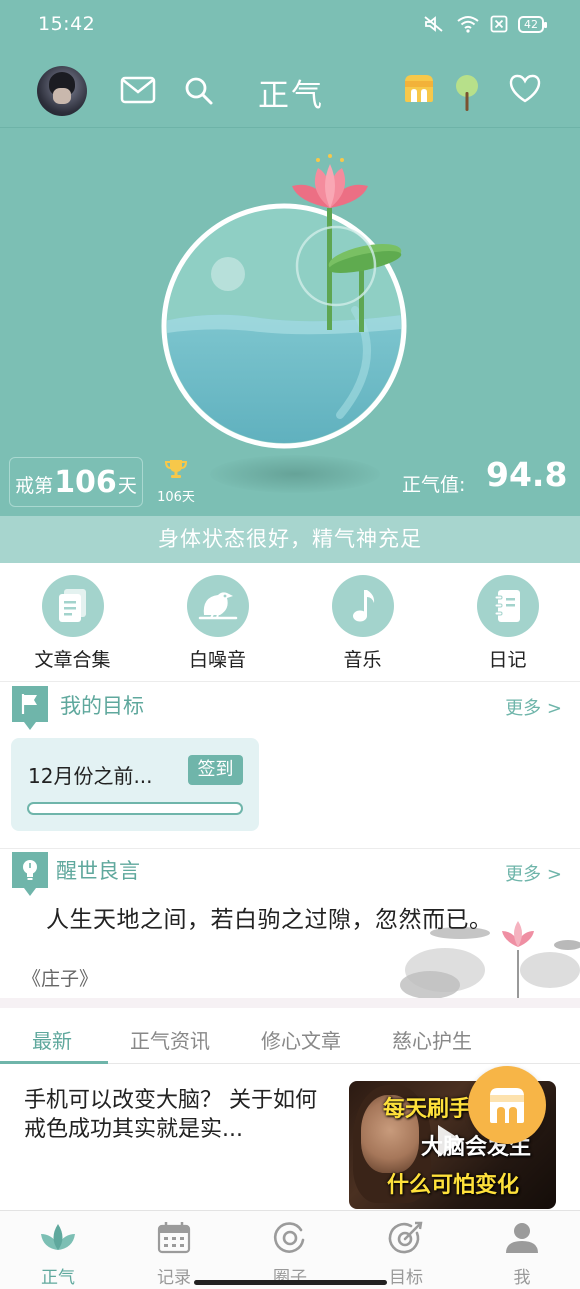 The width and height of the screenshot is (580, 1289). Describe the element at coordinates (176, 469) in the screenshot. I see `trophy-icon` at that location.